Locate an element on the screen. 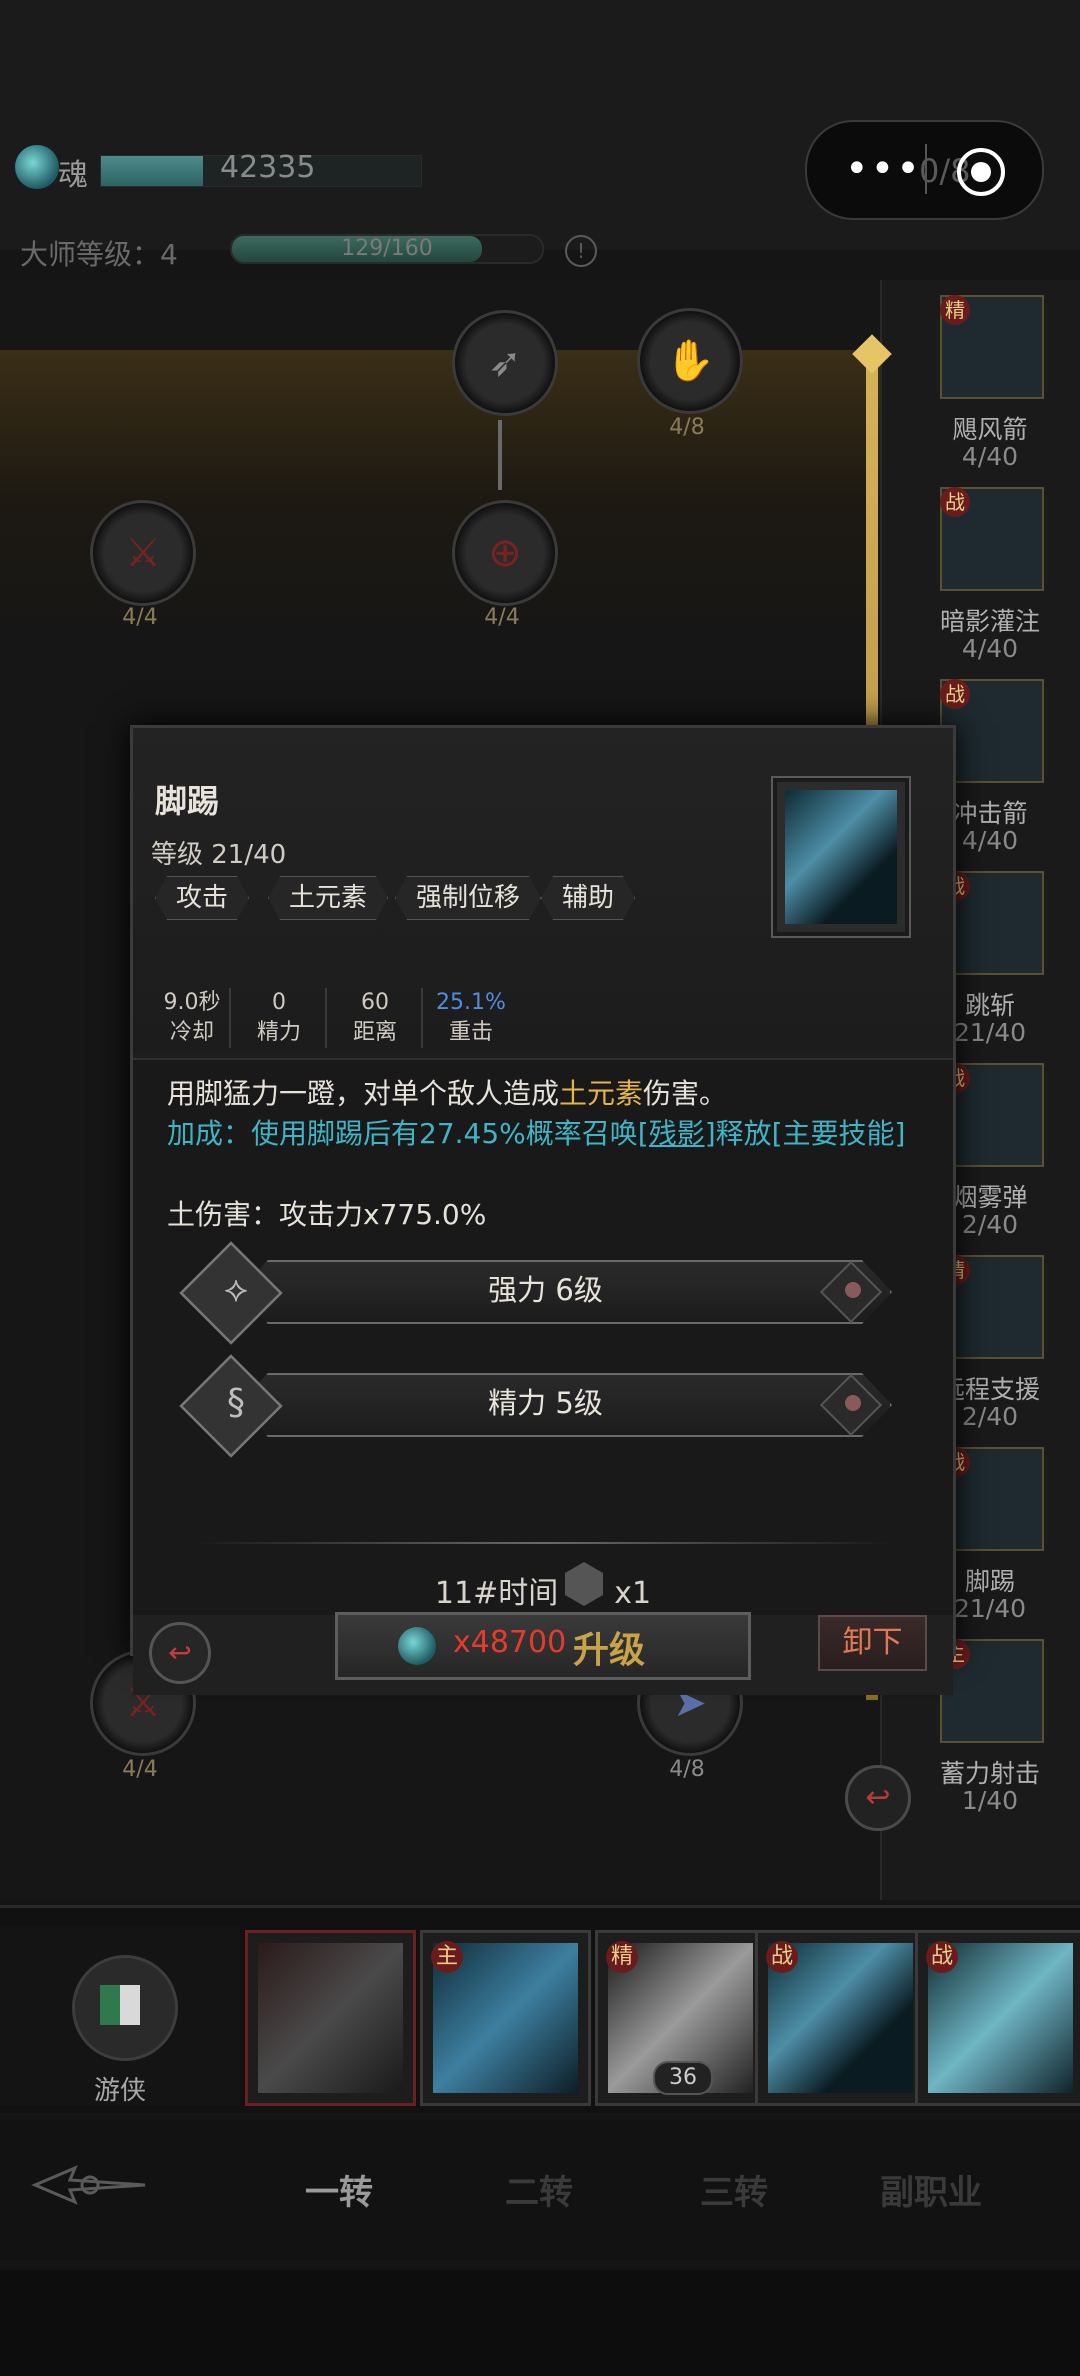  skill-level: 等级 21/40 is located at coordinates (219, 855).